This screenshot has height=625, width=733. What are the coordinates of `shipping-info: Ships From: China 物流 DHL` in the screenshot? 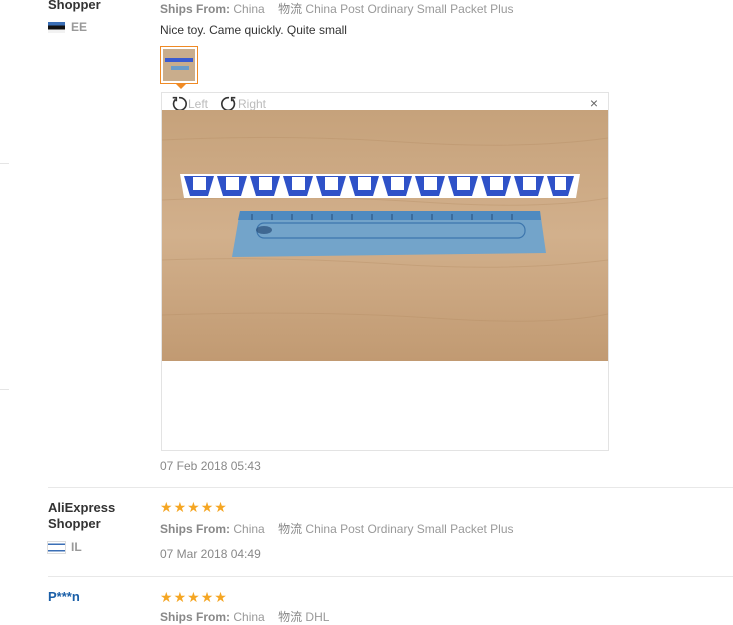 It's located at (244, 616).